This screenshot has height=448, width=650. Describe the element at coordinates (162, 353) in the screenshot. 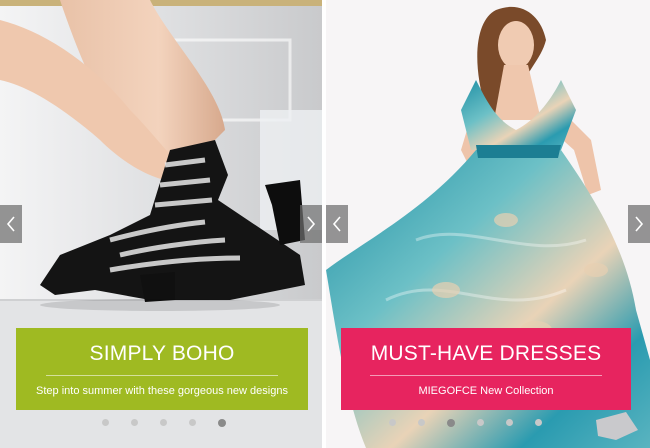

I see `slide-title: SIMPLY BOHO` at that location.